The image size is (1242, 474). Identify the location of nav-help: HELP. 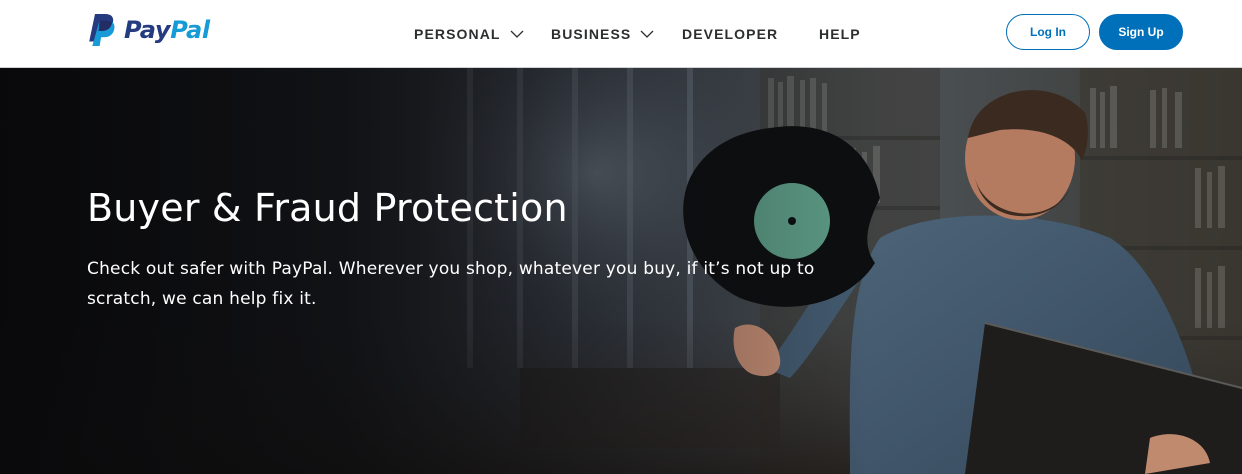
(840, 34).